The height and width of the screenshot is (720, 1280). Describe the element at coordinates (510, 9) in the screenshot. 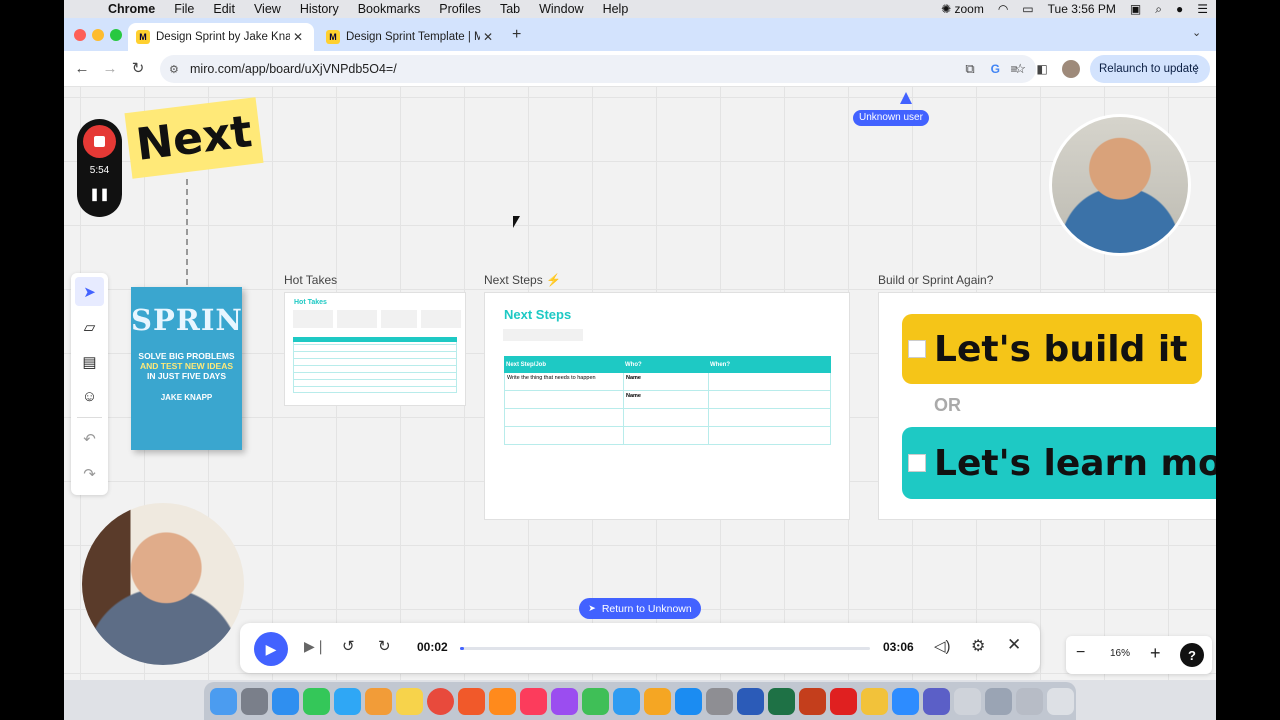

I see `menu-tab: Tab` at that location.